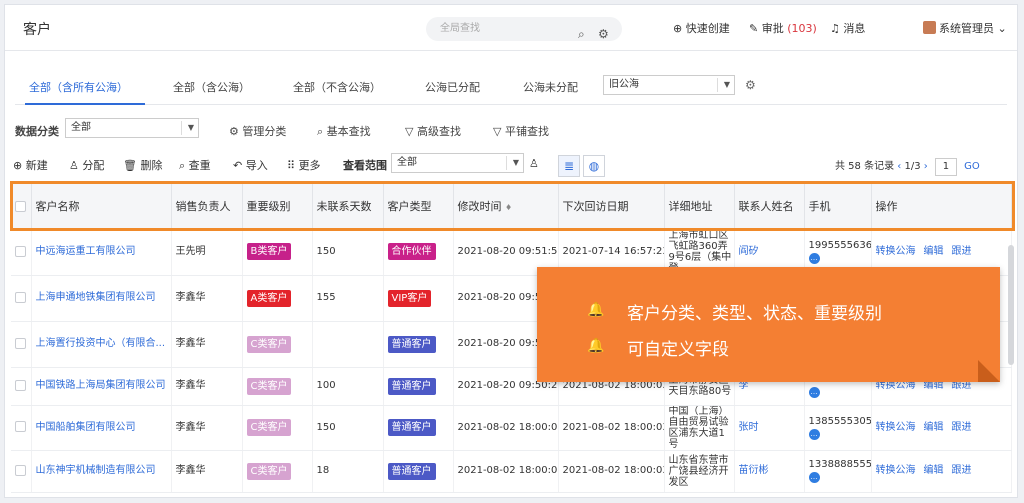 The image size is (1024, 503). I want to click on days-cell, so click(348, 344).